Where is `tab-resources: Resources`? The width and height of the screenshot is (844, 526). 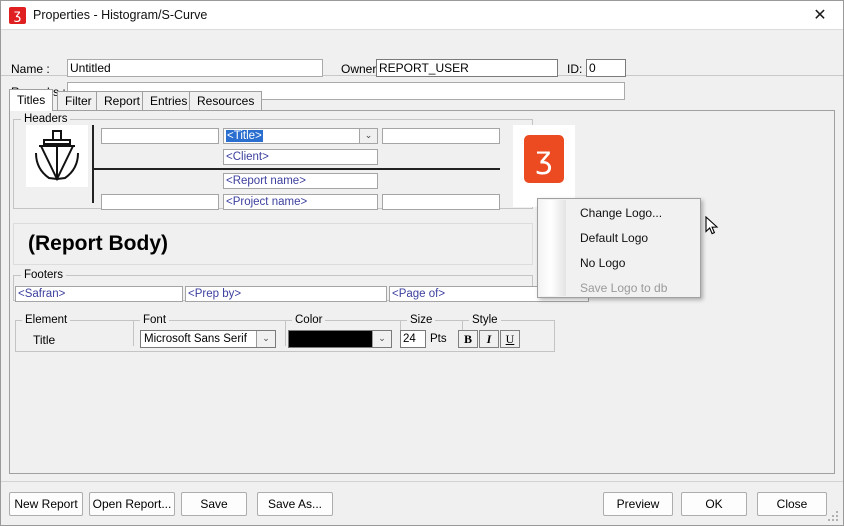
tab-resources: Resources is located at coordinates (226, 101).